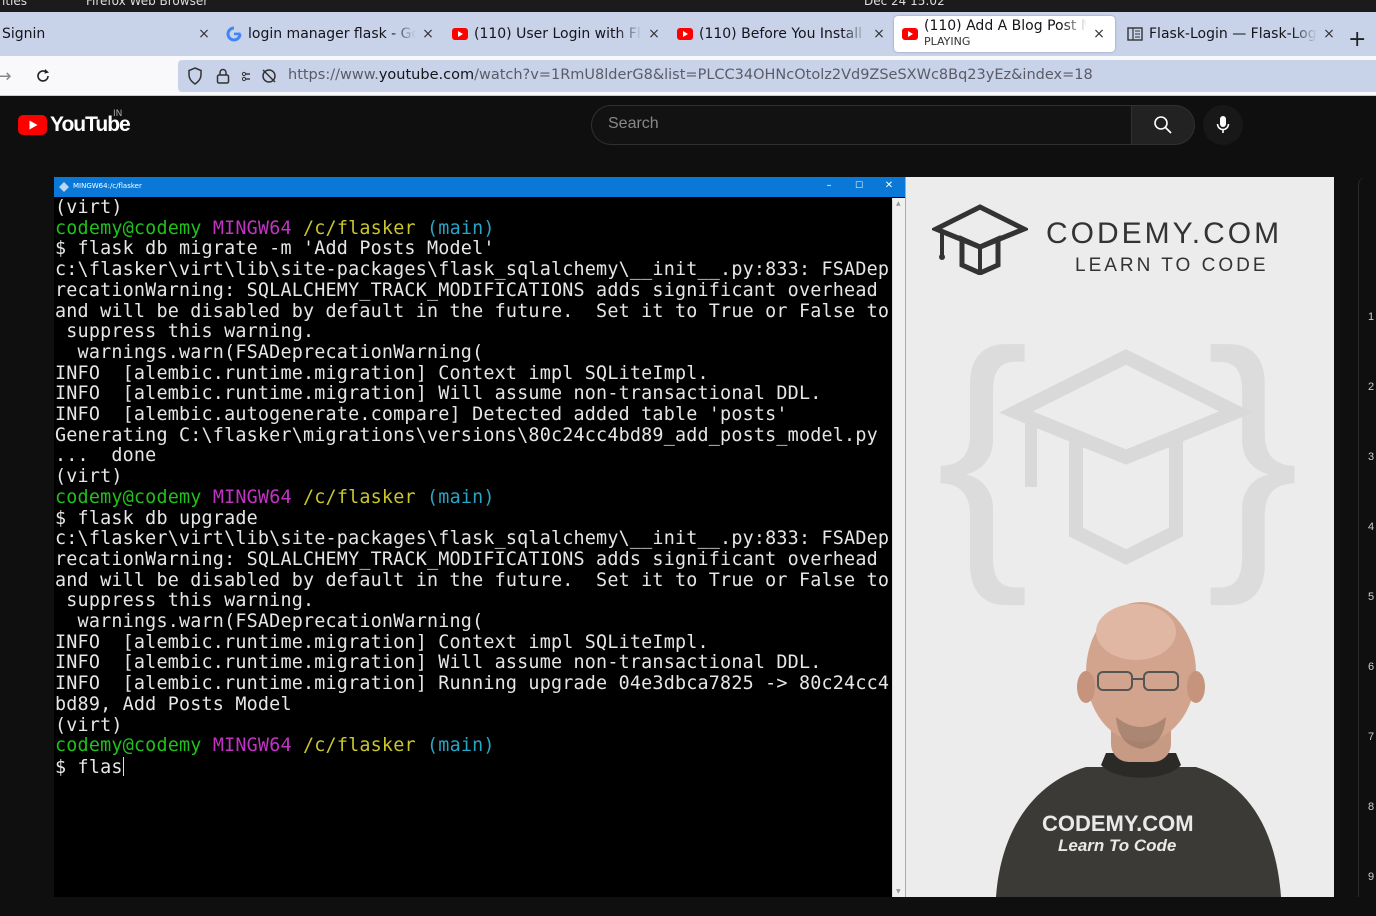 The height and width of the screenshot is (916, 1376). I want to click on tab-google-search: login manager flask - Goo ×, so click(331, 34).